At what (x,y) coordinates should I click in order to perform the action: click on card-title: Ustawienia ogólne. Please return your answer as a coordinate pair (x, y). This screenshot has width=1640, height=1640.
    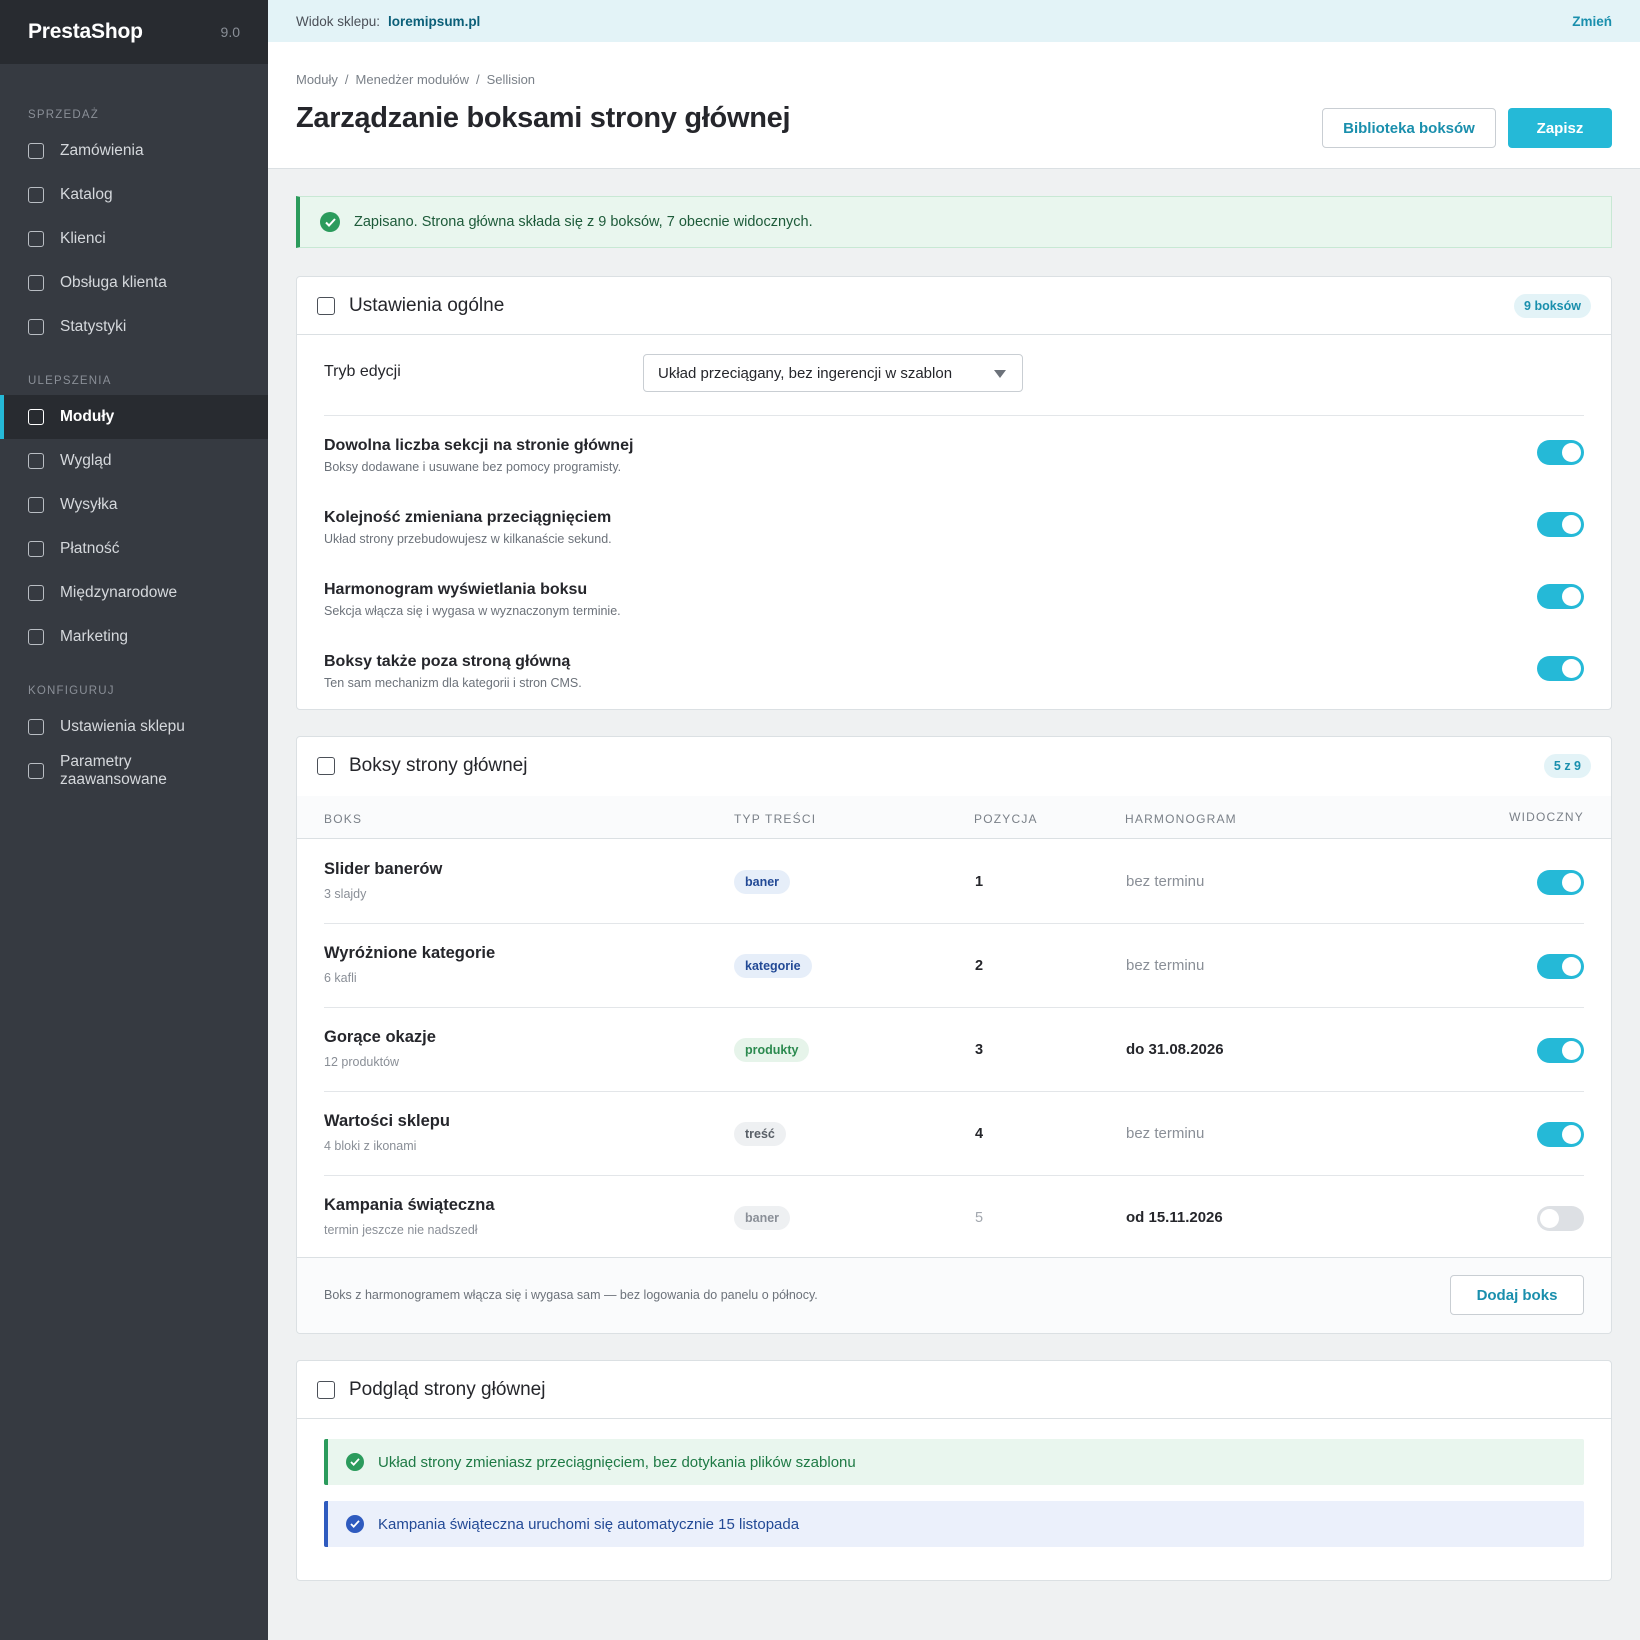
    Looking at the image, I should click on (427, 305).